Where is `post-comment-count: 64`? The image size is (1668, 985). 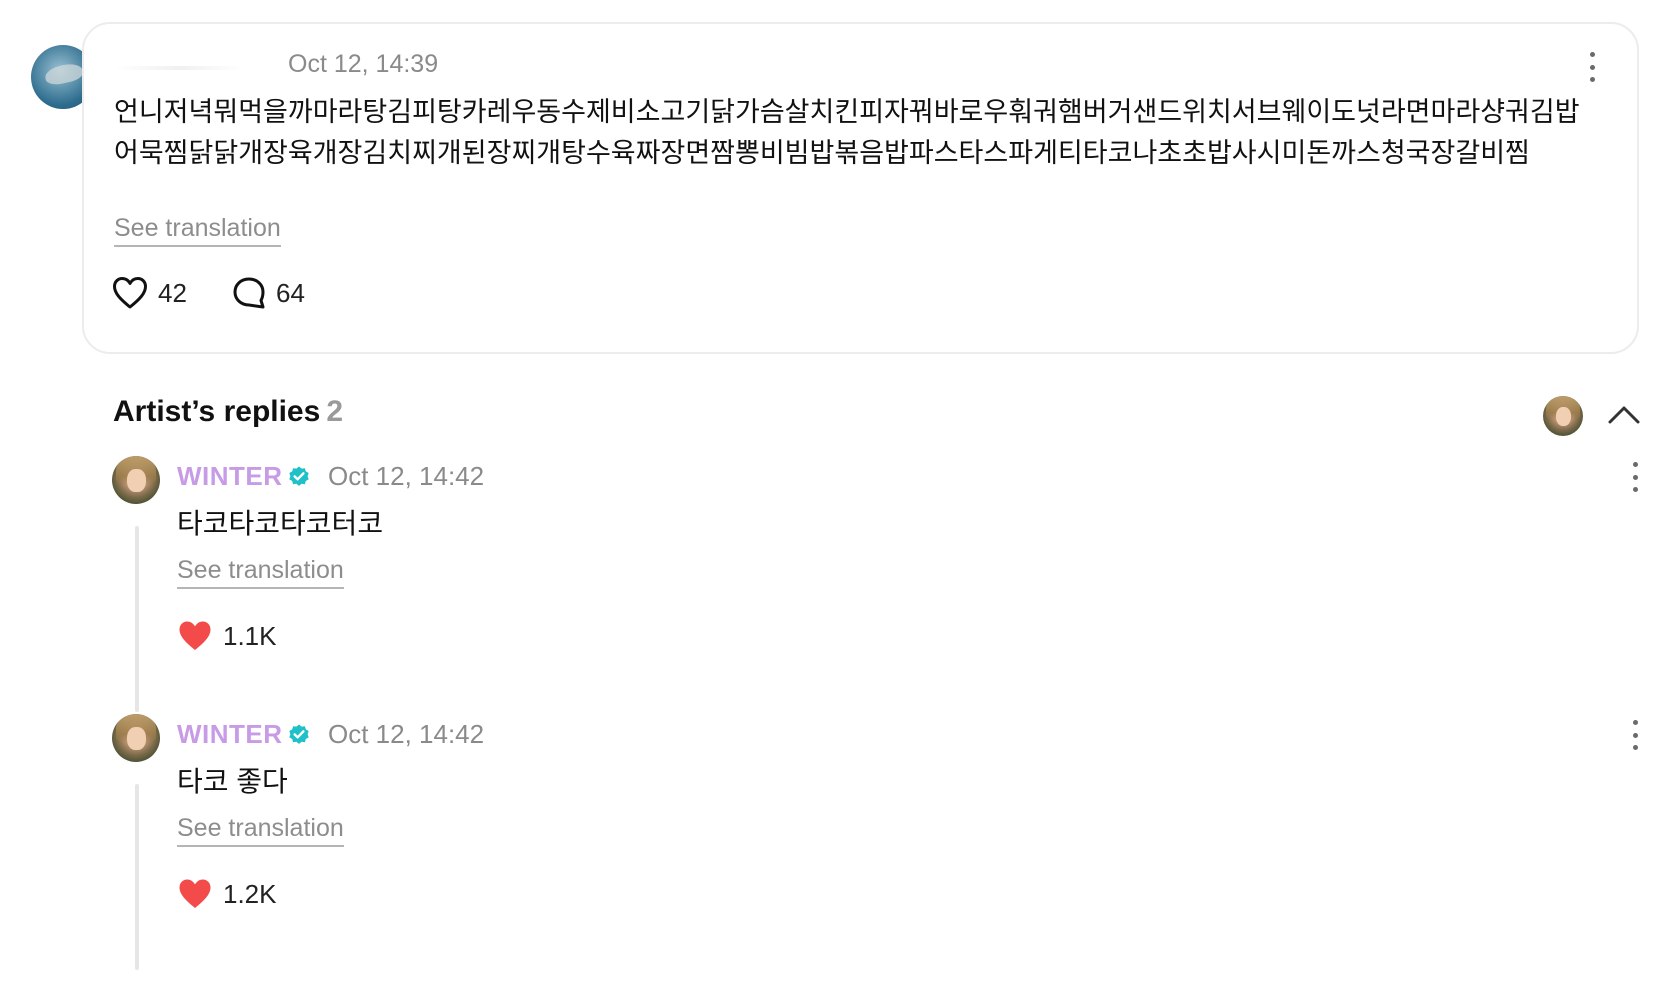
post-comment-count: 64 is located at coordinates (290, 292).